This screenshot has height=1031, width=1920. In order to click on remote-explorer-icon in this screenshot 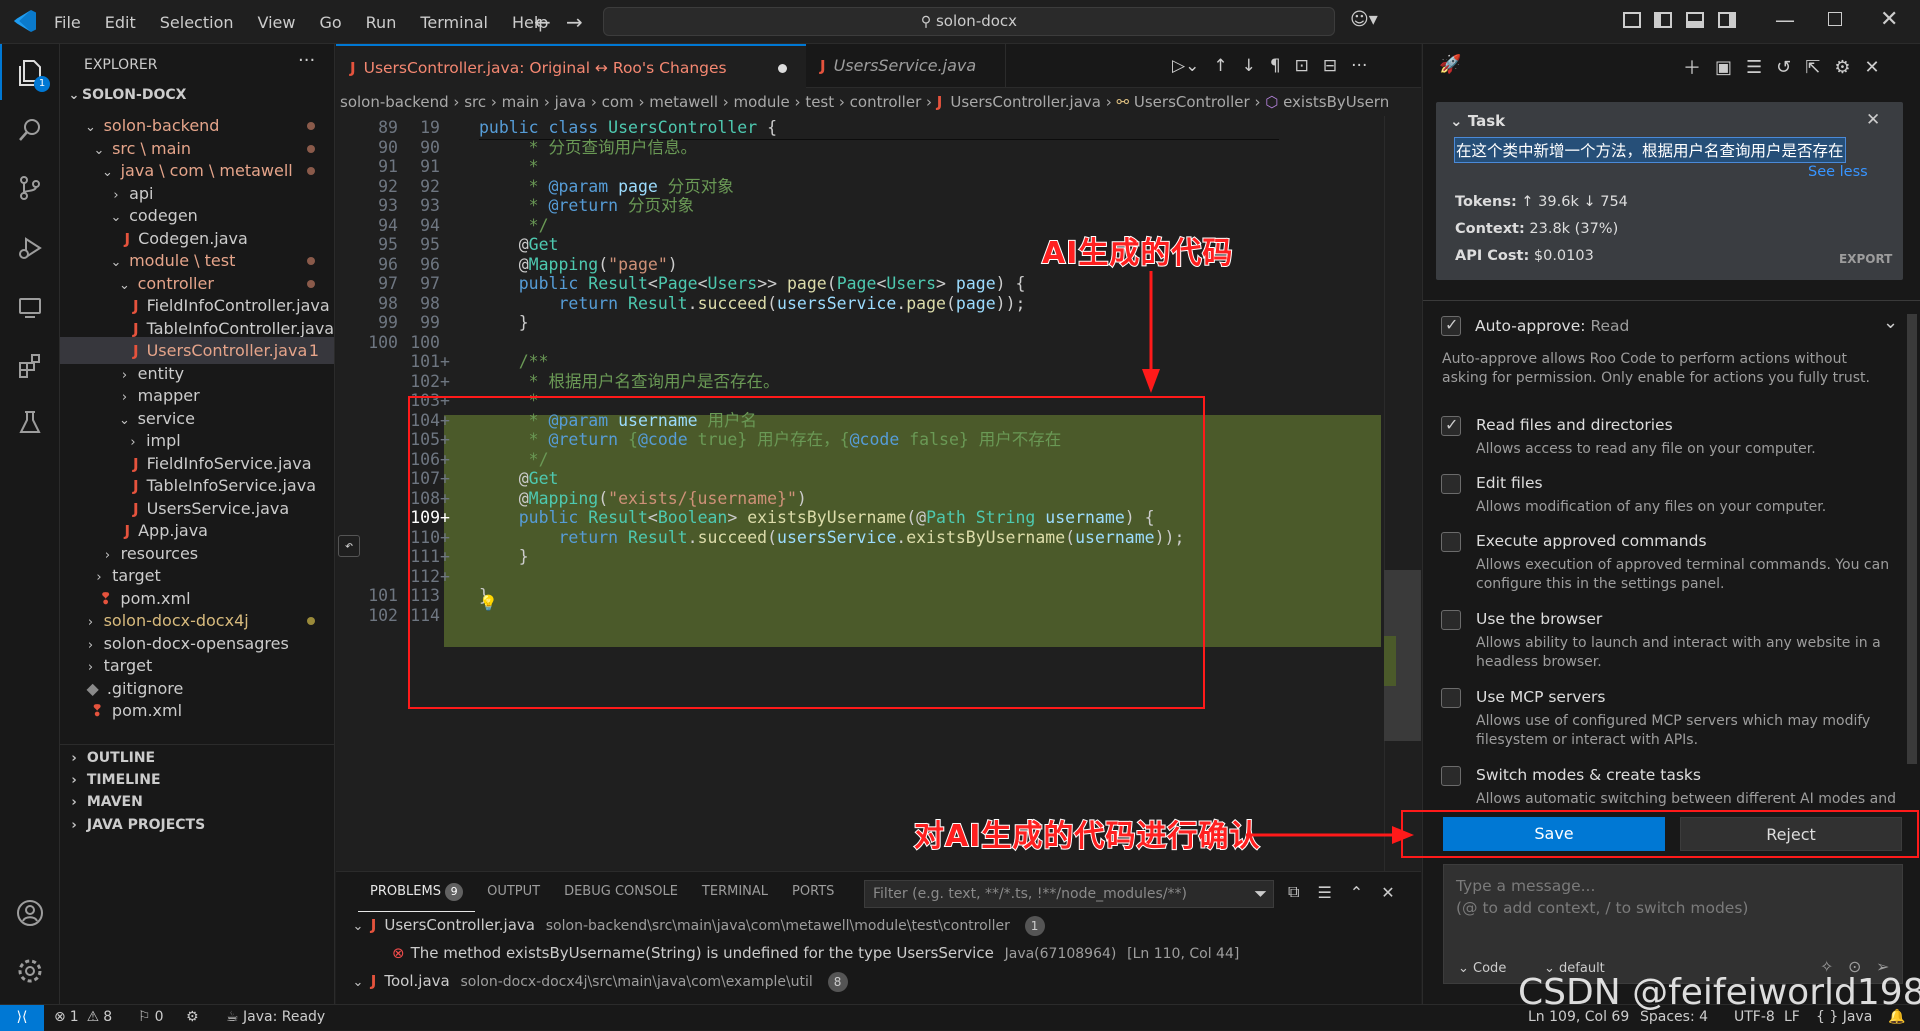, I will do `click(30, 308)`.